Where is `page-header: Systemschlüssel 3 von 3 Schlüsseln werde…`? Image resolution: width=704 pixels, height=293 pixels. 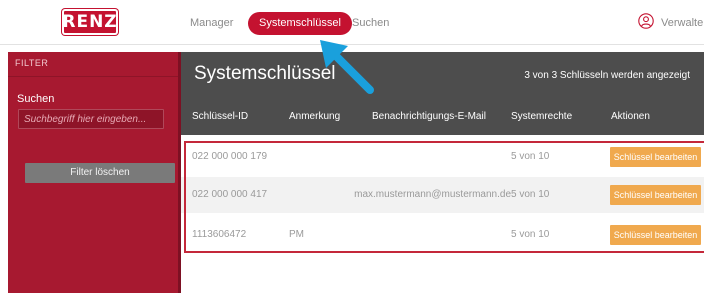
page-header: Systemschlüssel 3 von 3 Schlüsseln werde… is located at coordinates (442, 74).